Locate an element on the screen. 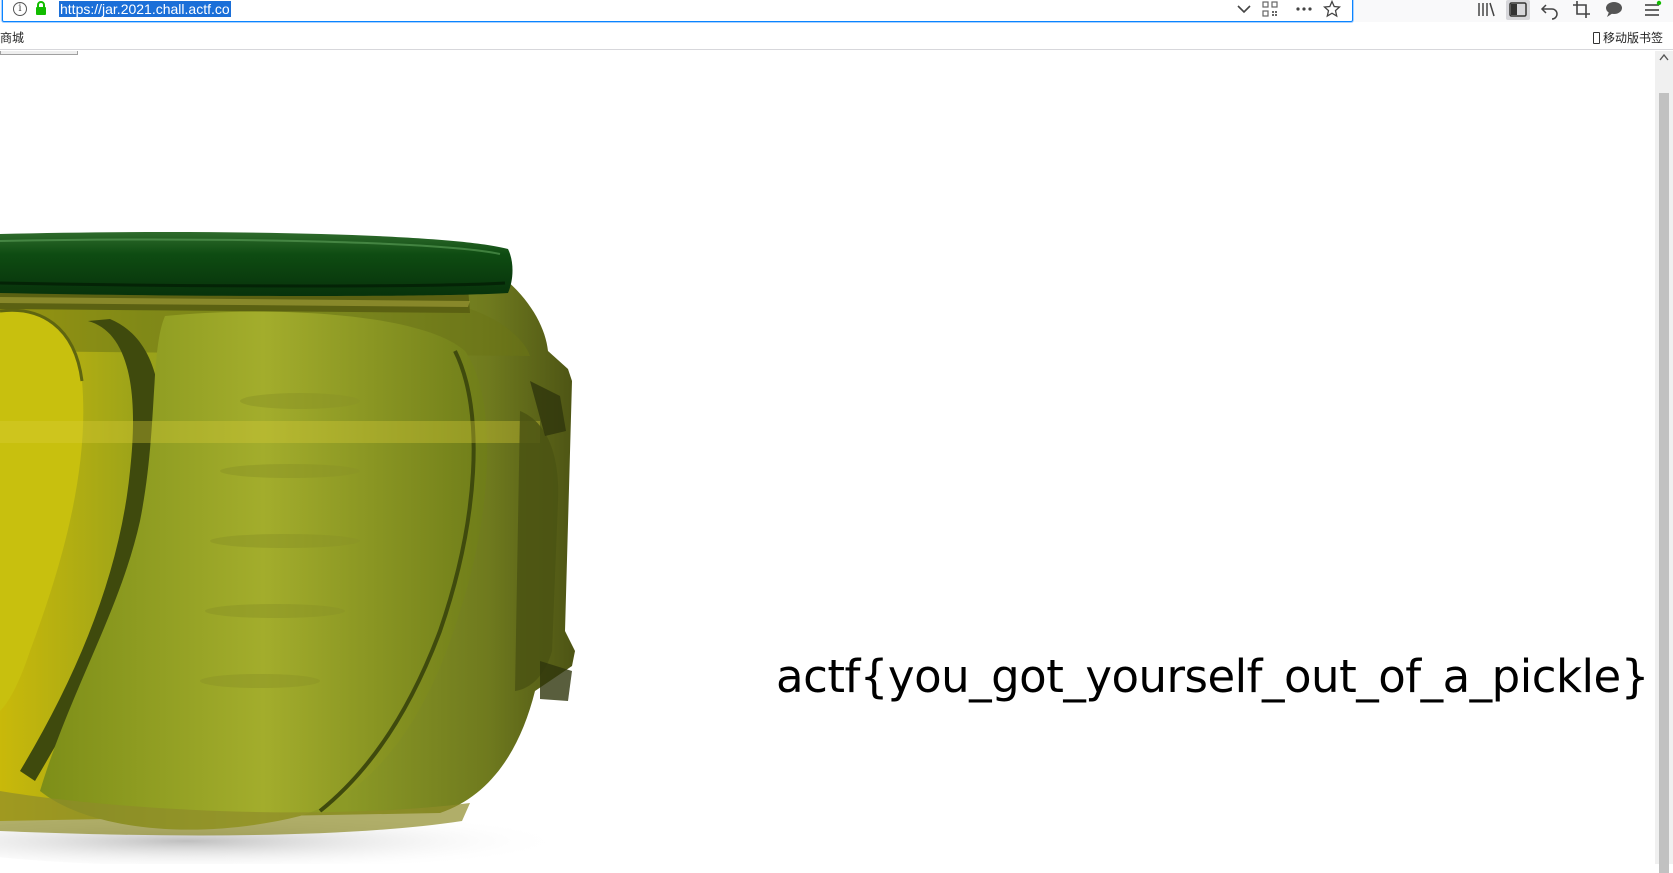 This screenshot has width=1673, height=873. site-info-icon: i is located at coordinates (20, 9).